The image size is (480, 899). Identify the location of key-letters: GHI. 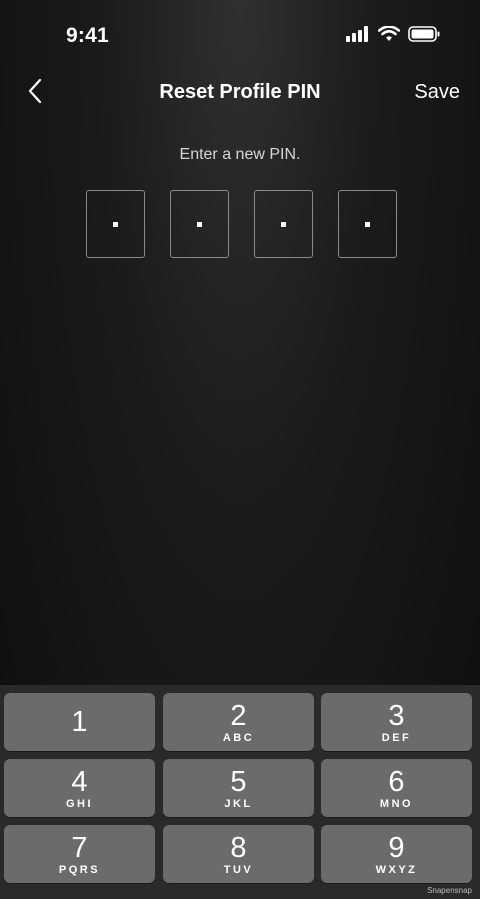
(79, 803).